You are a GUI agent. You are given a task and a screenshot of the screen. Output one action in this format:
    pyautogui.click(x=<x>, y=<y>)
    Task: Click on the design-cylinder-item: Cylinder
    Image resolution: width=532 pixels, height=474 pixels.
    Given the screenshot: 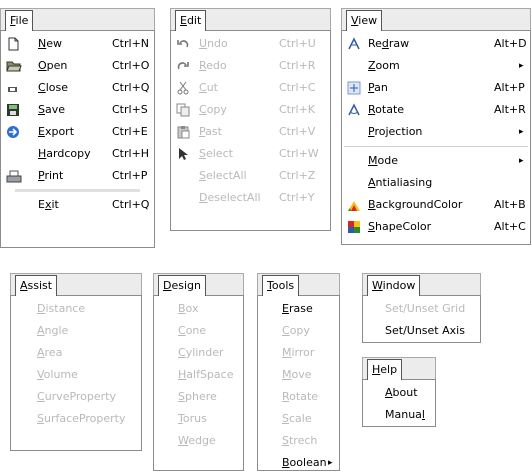 What is the action you would take?
    pyautogui.click(x=198, y=353)
    